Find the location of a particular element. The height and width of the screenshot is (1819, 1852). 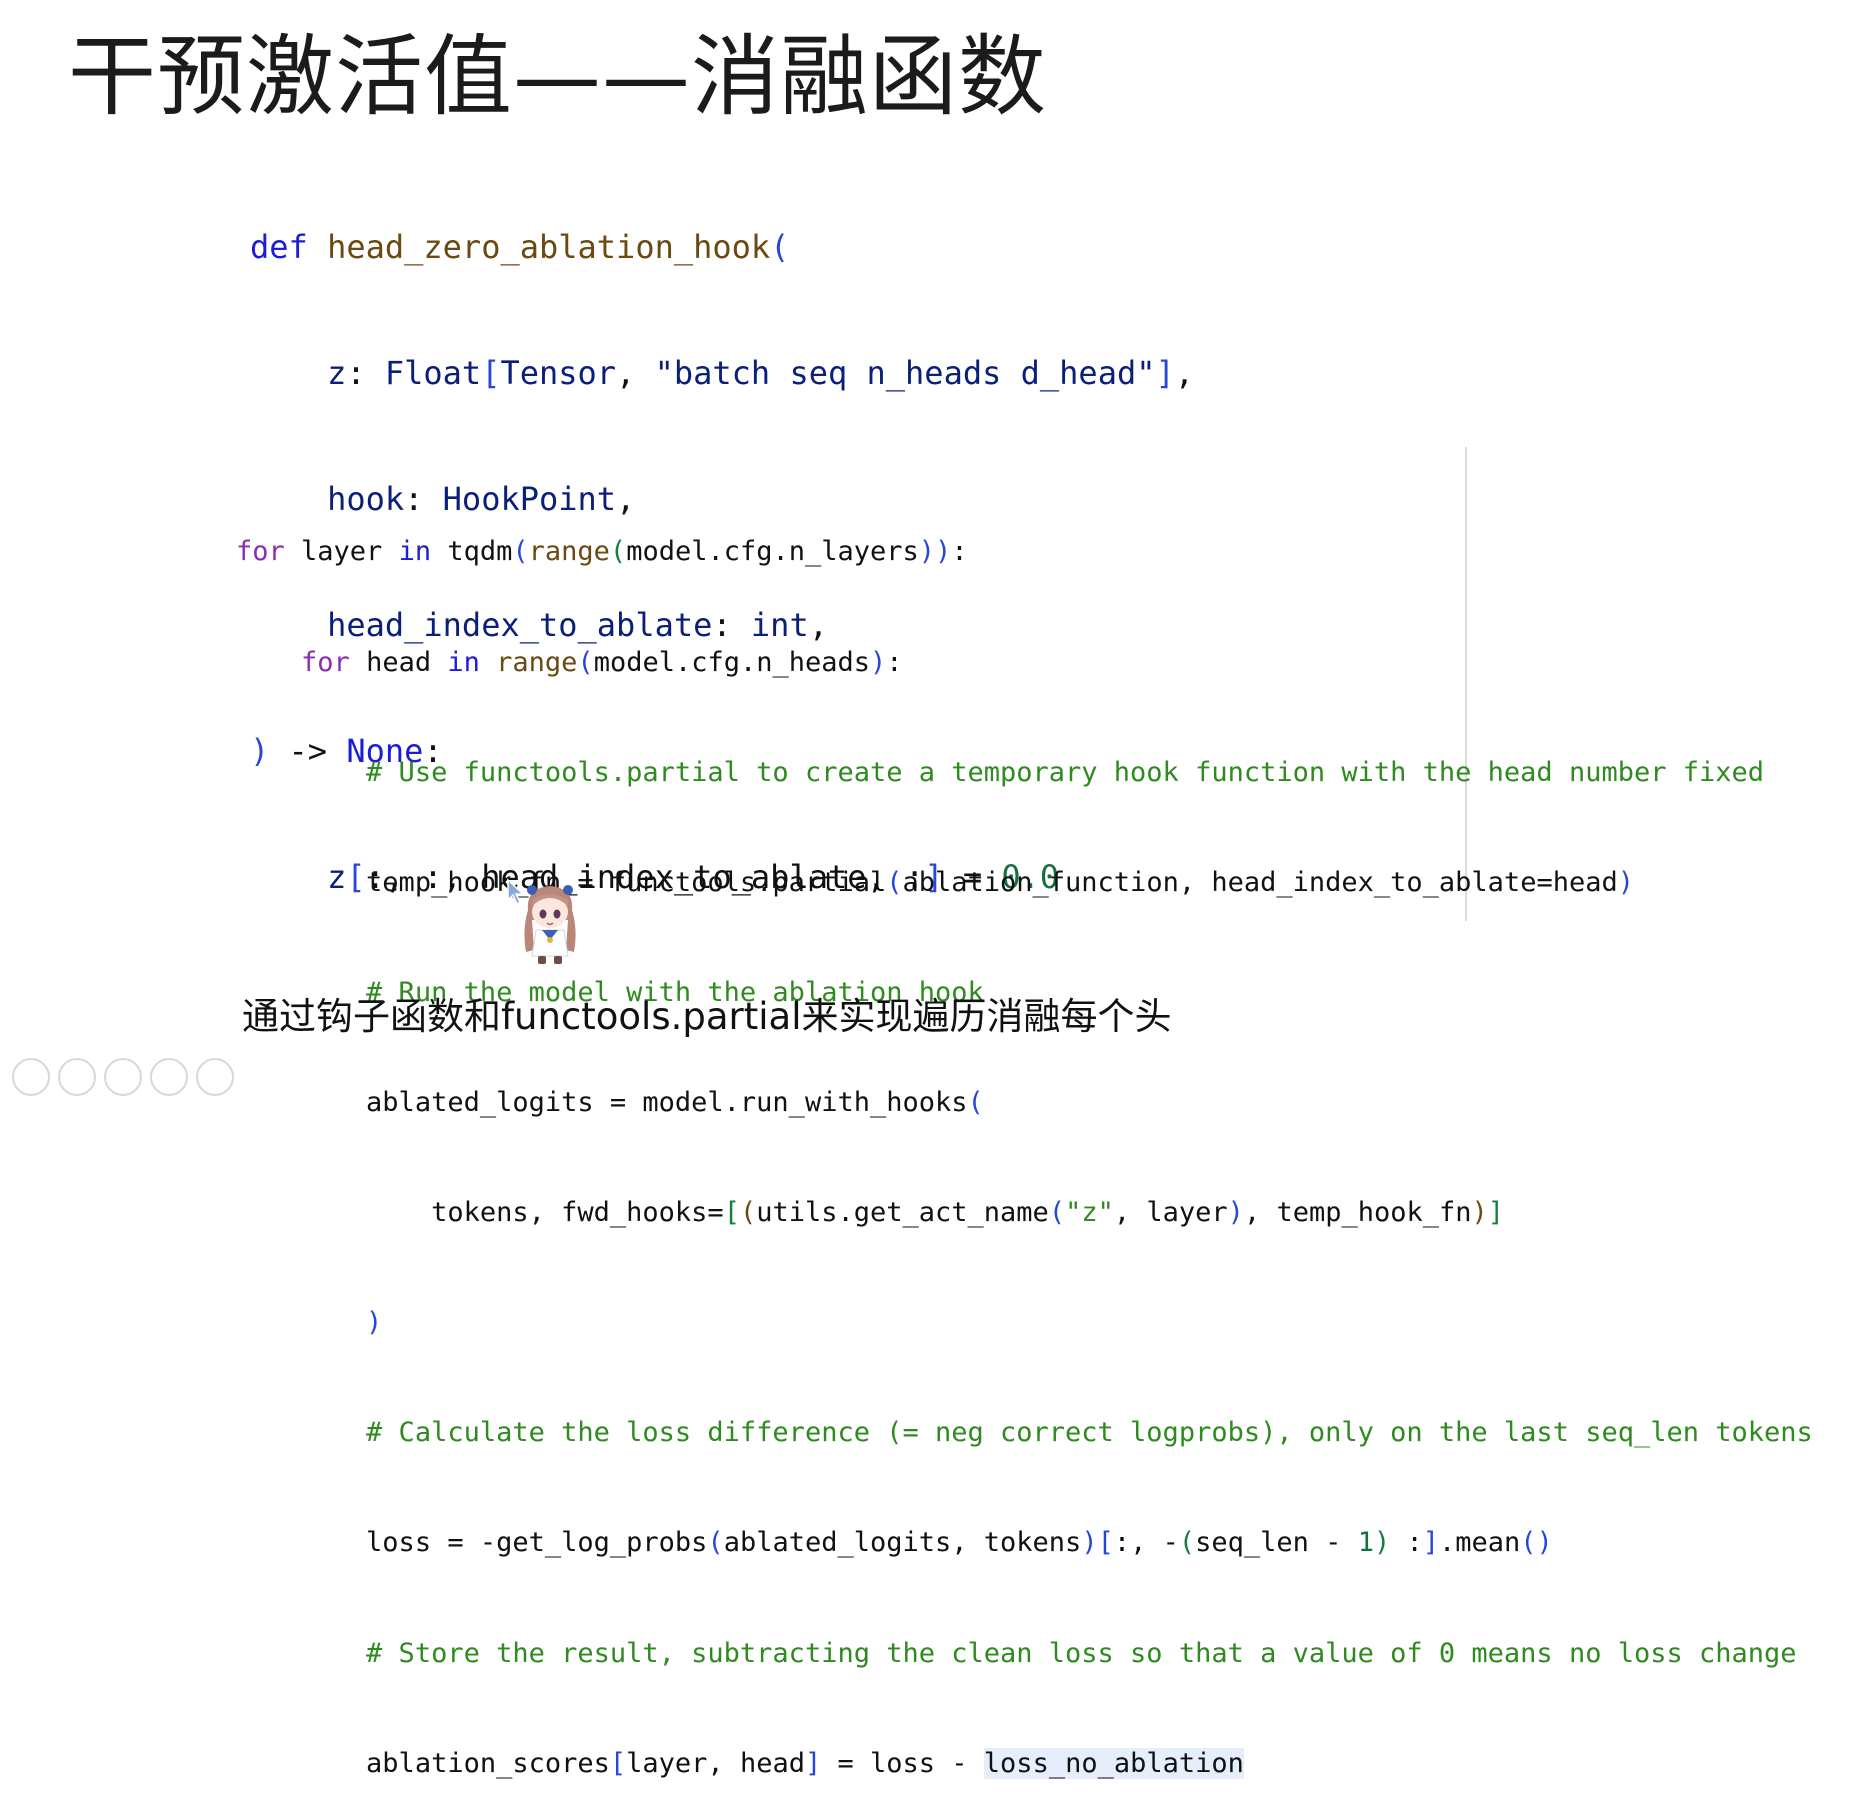

code-token-highlighted: loss_no_ablation is located at coordinates (1113, 1763).